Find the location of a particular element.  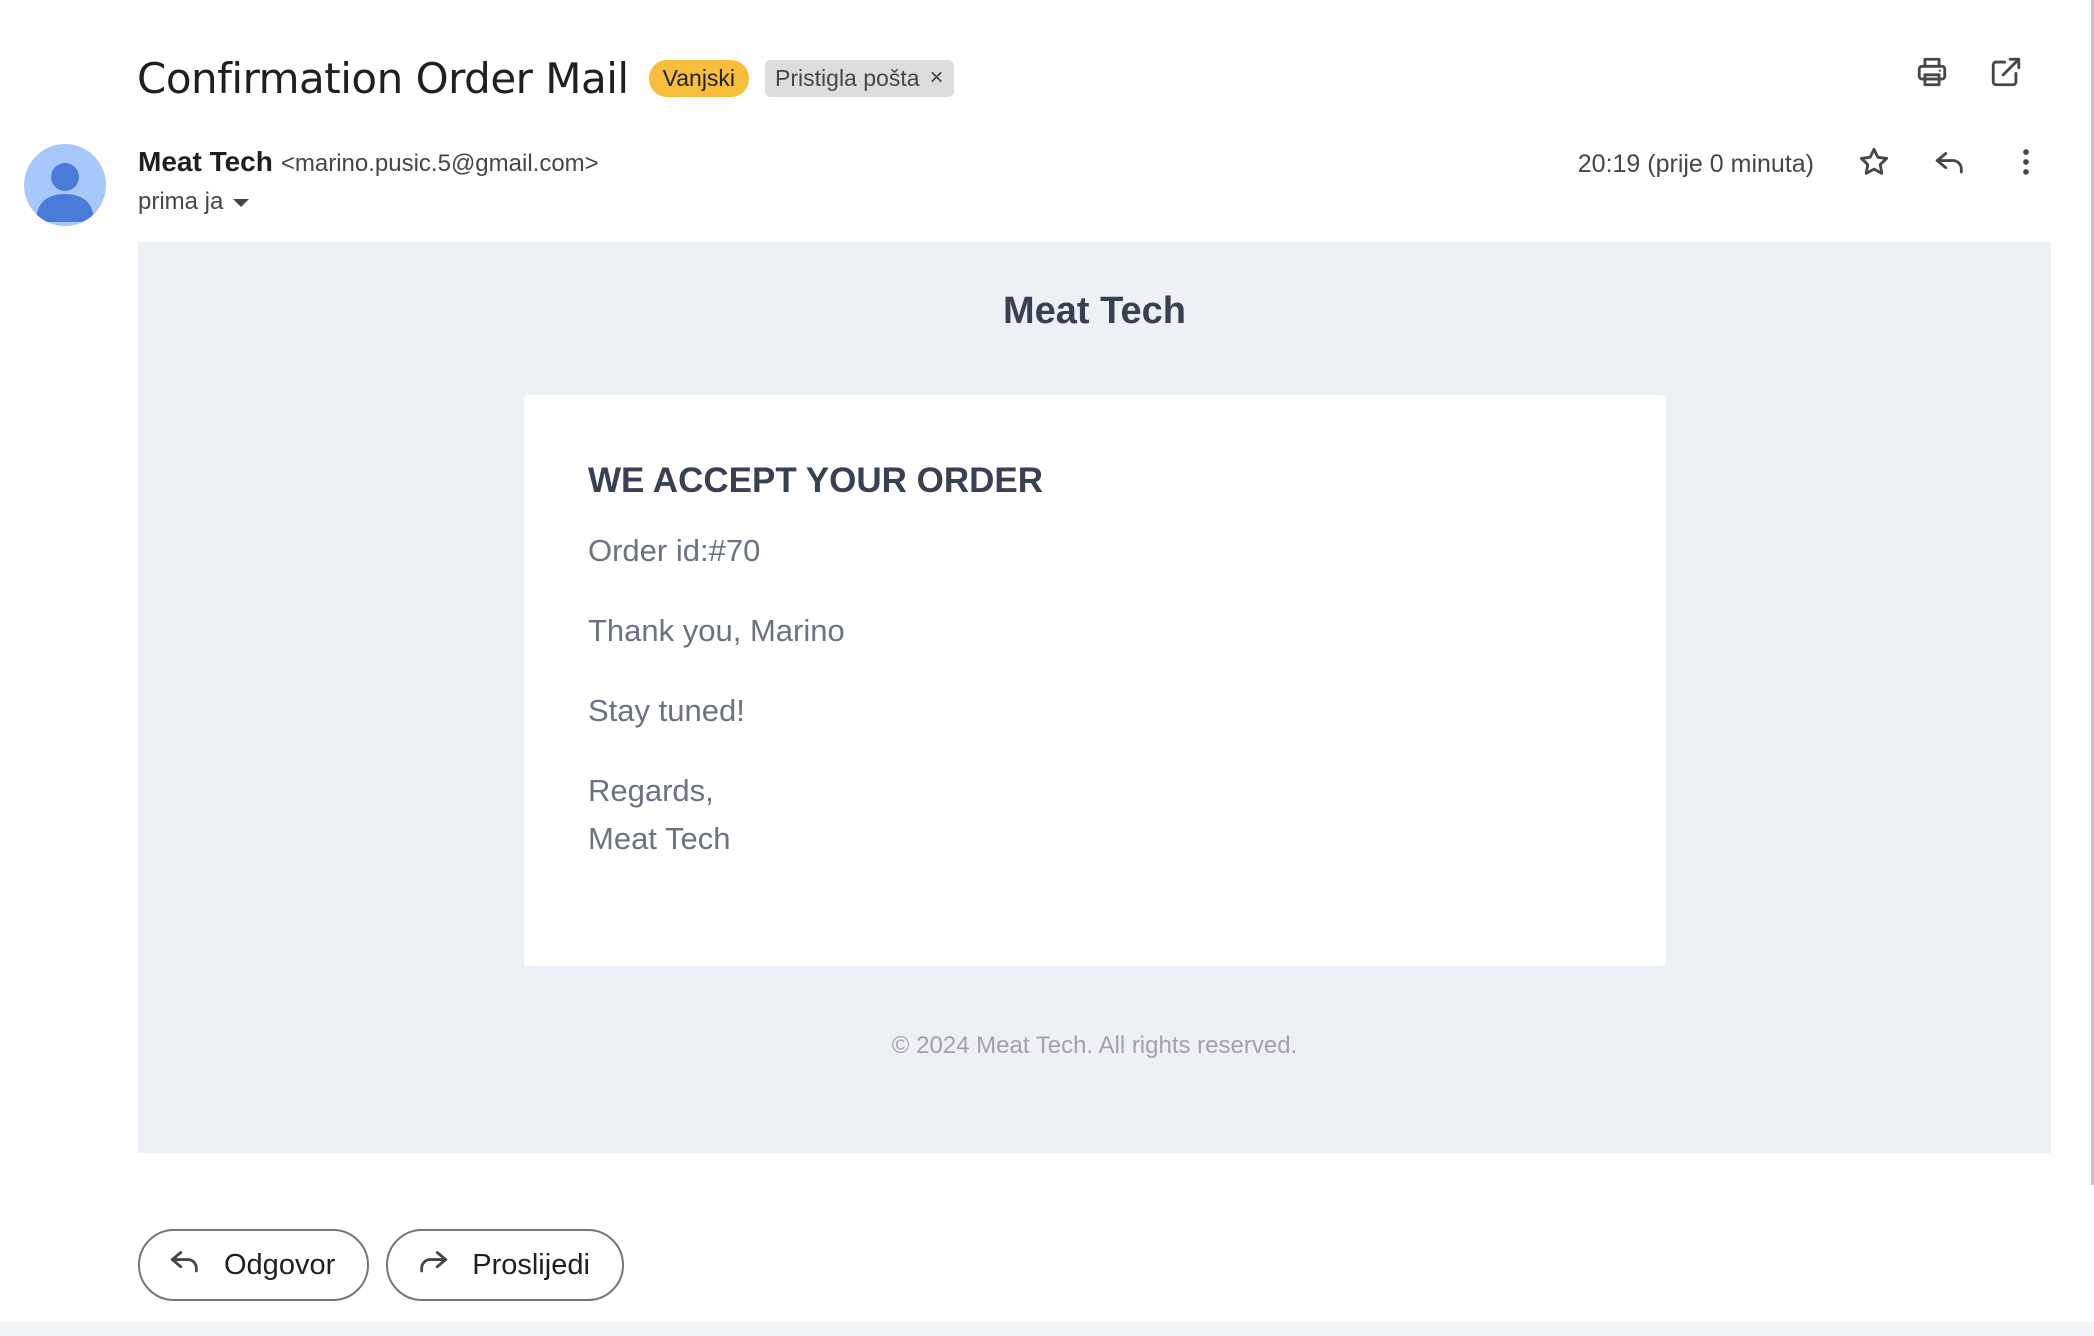

signature-text: Meat Tech is located at coordinates (659, 838).